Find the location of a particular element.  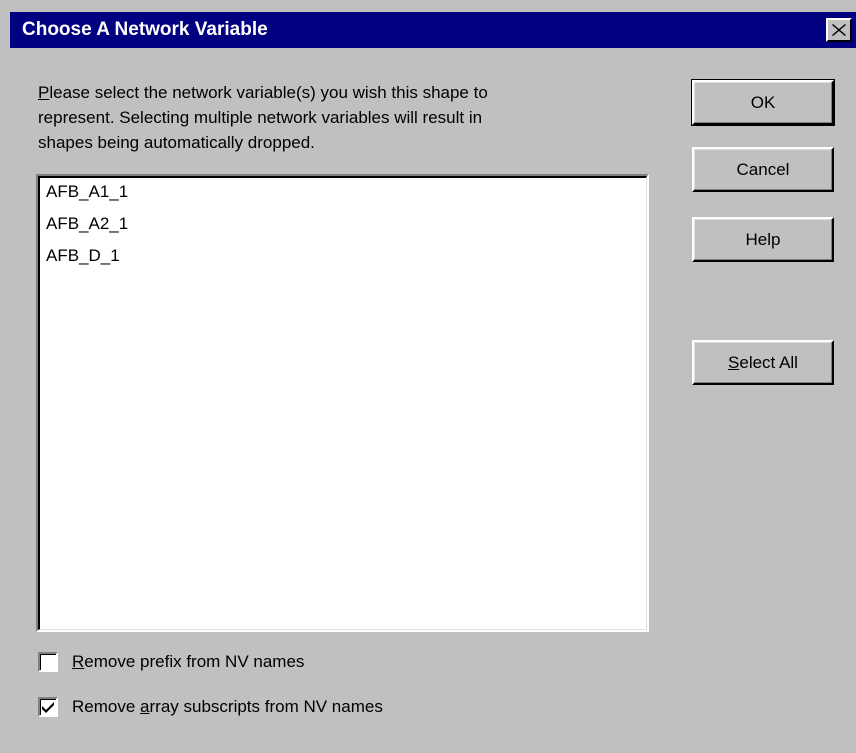

close-icon is located at coordinates (839, 30).